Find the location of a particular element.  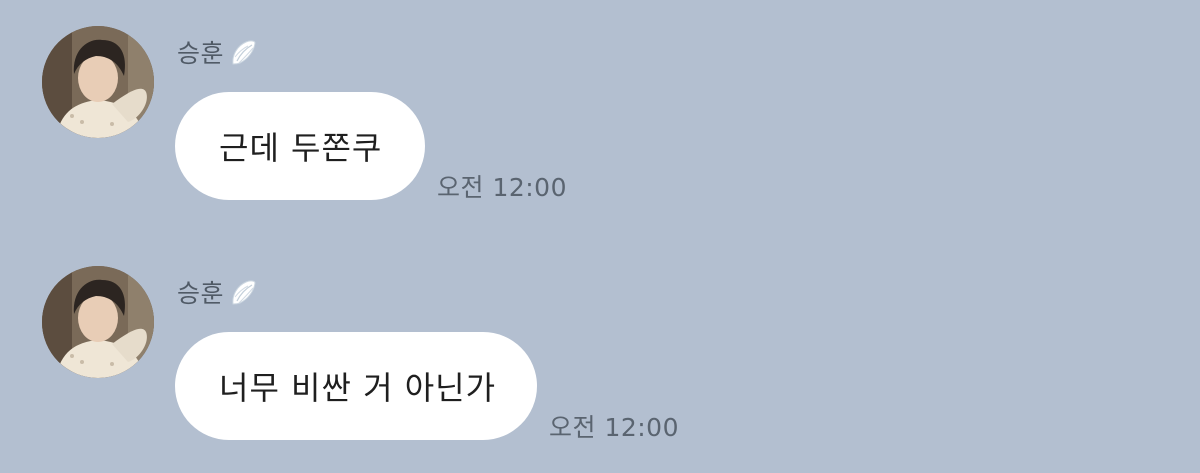

message-text: 너무 비싼 거 아닌가 is located at coordinates (358, 388).